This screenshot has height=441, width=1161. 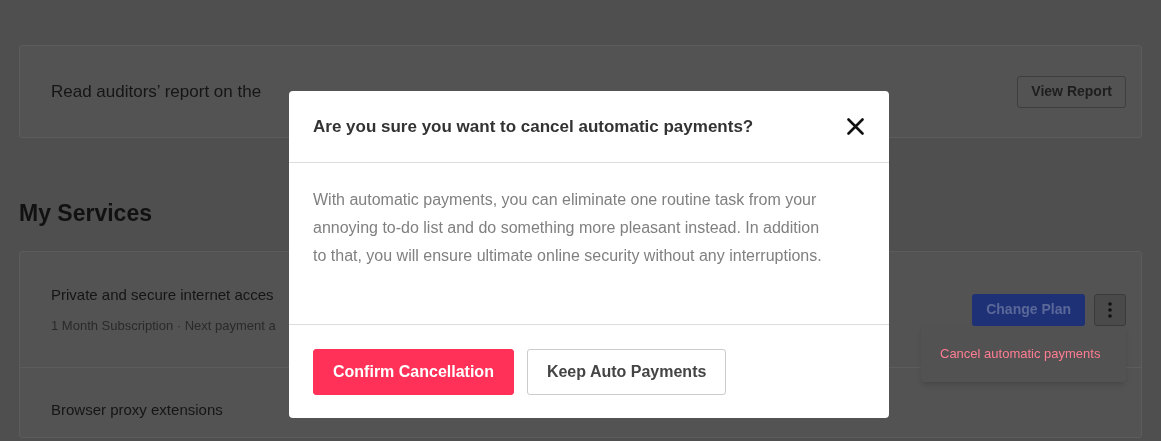 I want to click on dialog-title: Are you sure you want to cancel automatic payments?, so click(x=533, y=126).